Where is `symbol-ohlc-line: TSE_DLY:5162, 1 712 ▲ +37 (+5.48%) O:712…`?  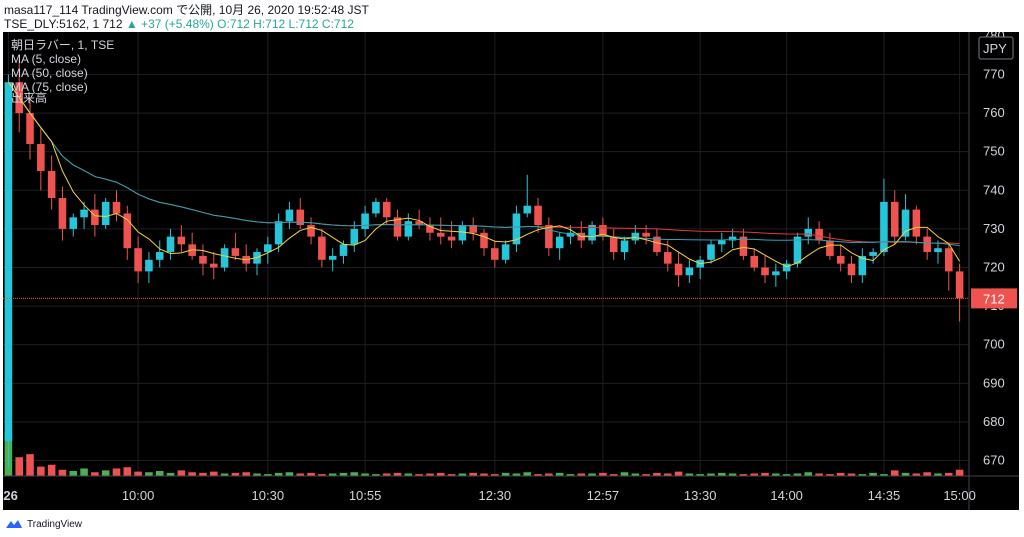
symbol-ohlc-line: TSE_DLY:5162, 1 712 ▲ +37 (+5.48%) O:712… is located at coordinates (179, 24).